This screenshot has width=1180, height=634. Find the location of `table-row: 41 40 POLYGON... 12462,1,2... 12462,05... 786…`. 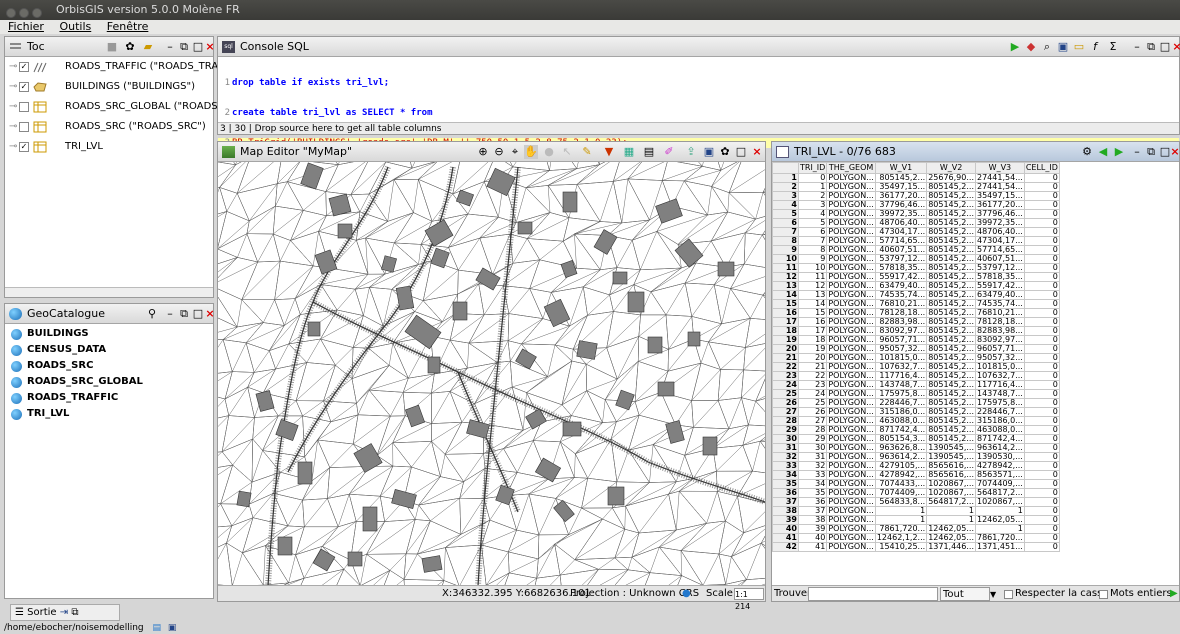

table-row: 41 40 POLYGON... 12462,1,2... 12462,05... 786… is located at coordinates (916, 538).